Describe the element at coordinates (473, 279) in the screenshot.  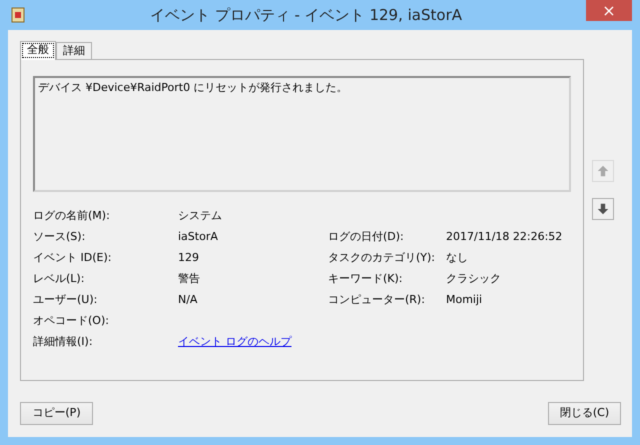
I see `field-value: クラシック` at that location.